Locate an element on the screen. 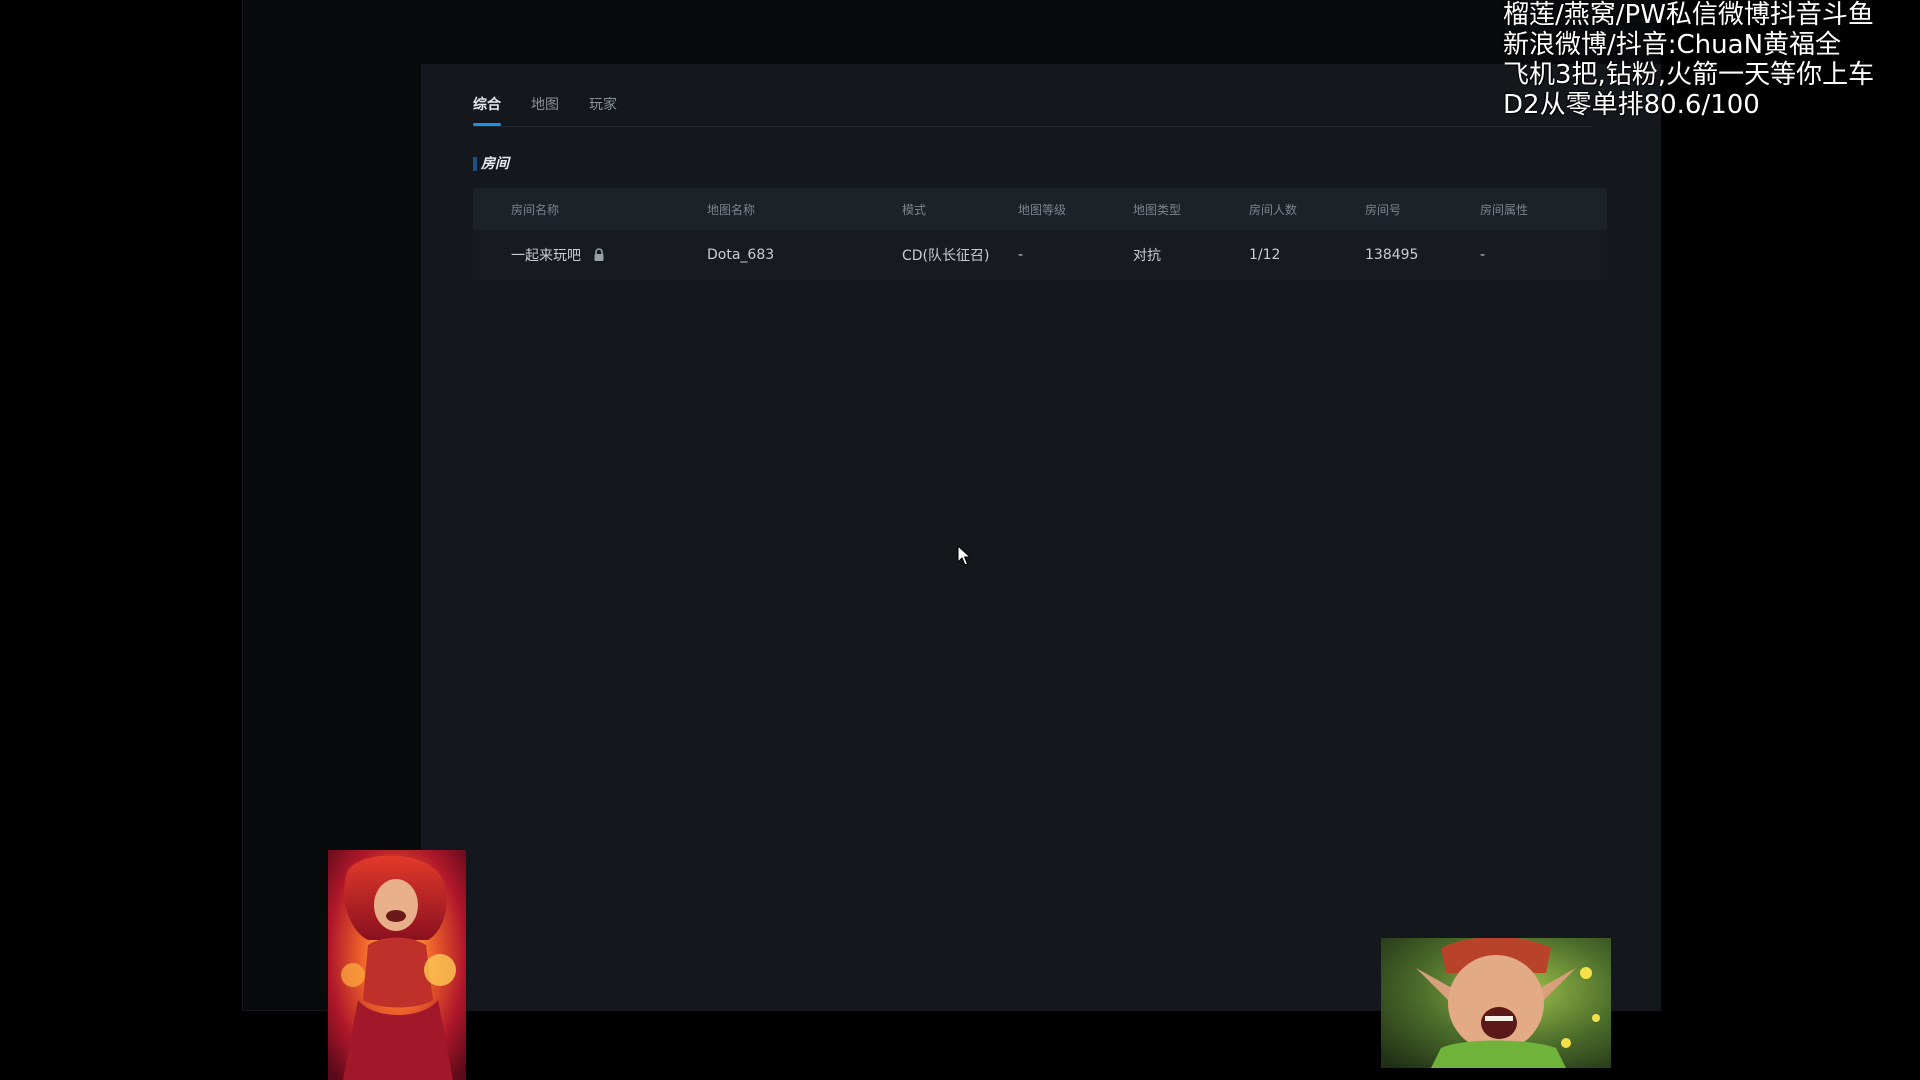  table-header: 房间名称 地图名称 模式 地图等级 地图类型 房间人数 房间号 房间属性 is located at coordinates (1040, 209).